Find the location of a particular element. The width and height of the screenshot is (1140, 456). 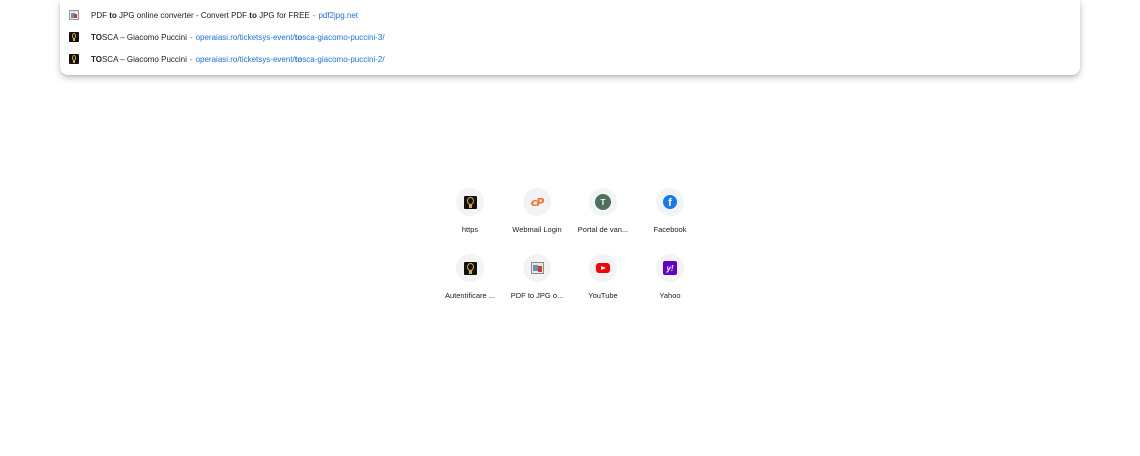

shortcut-facebook: f Facebook is located at coordinates (670, 218).